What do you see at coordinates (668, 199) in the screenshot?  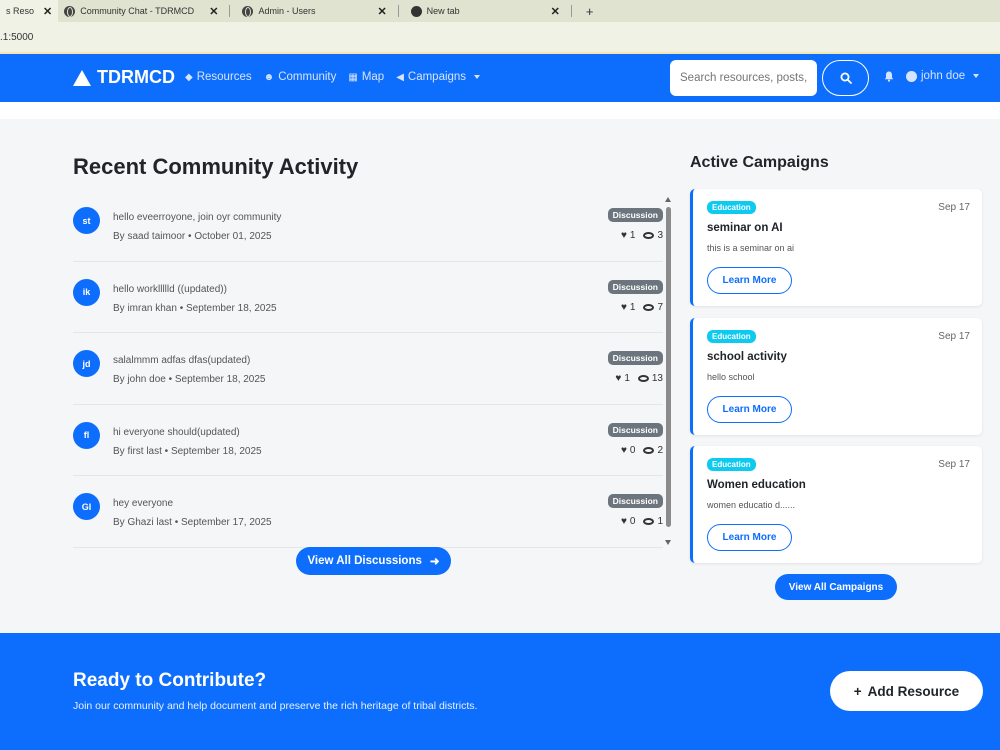 I see `scroll-up-icon` at bounding box center [668, 199].